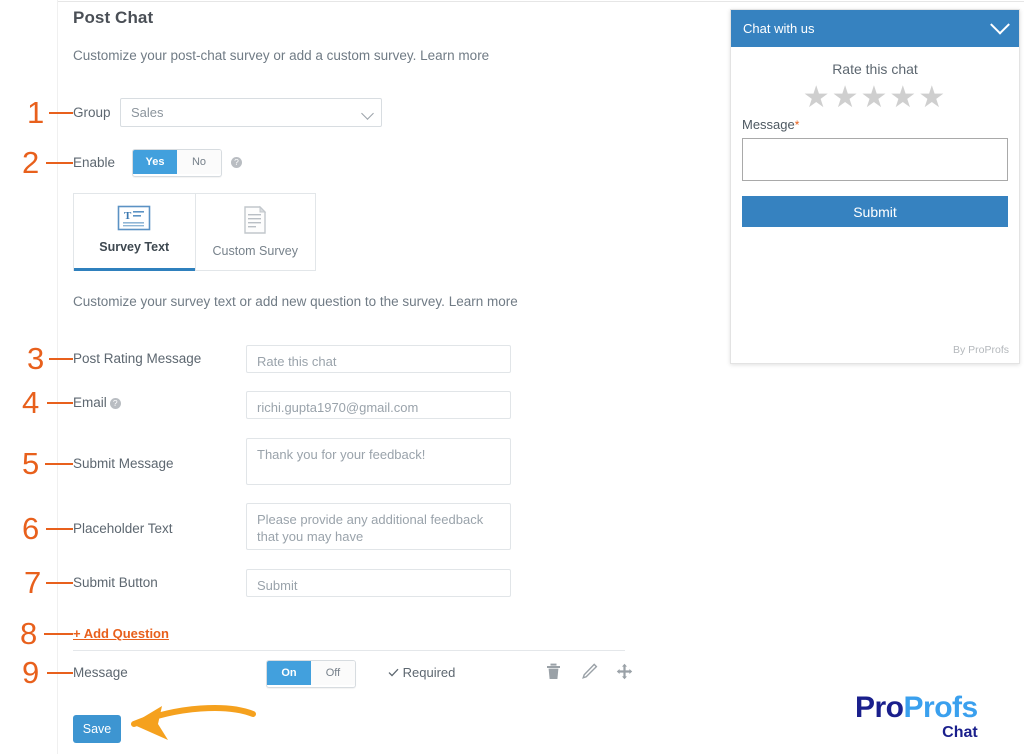  Describe the element at coordinates (36, 358) in the screenshot. I see `annotation-number-3: 3` at that location.